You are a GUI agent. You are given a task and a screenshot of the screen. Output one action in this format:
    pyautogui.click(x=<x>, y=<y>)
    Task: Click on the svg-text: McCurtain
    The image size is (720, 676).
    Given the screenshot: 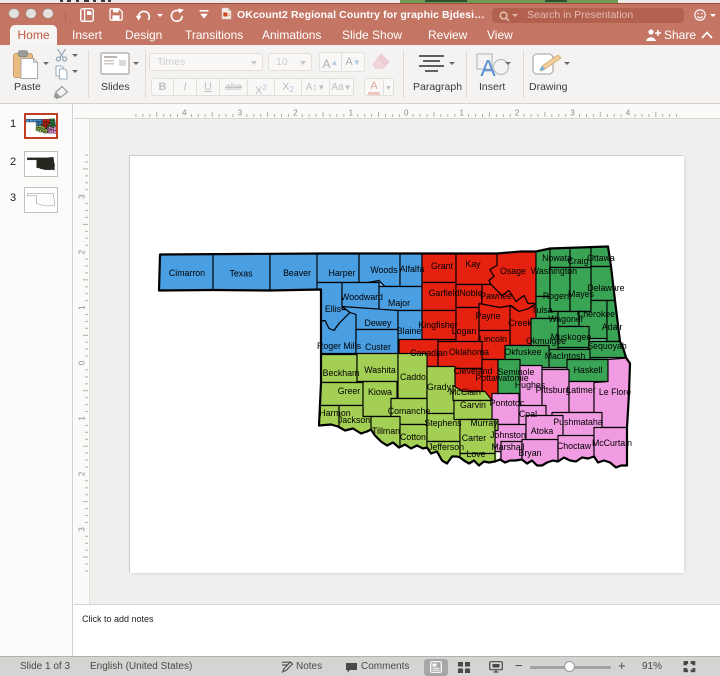 What is the action you would take?
    pyautogui.click(x=612, y=443)
    